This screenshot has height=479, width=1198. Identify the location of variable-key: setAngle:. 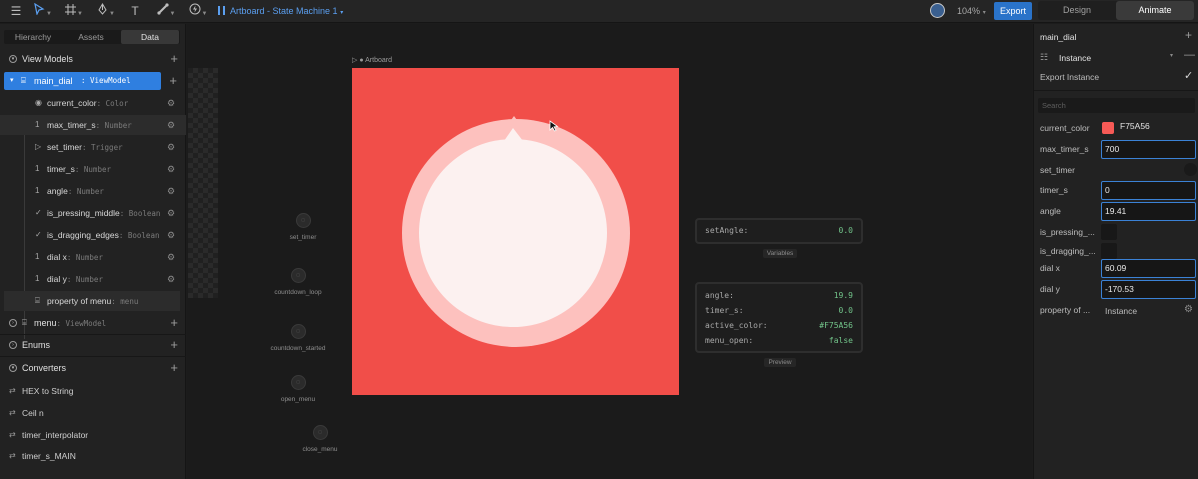
(727, 230).